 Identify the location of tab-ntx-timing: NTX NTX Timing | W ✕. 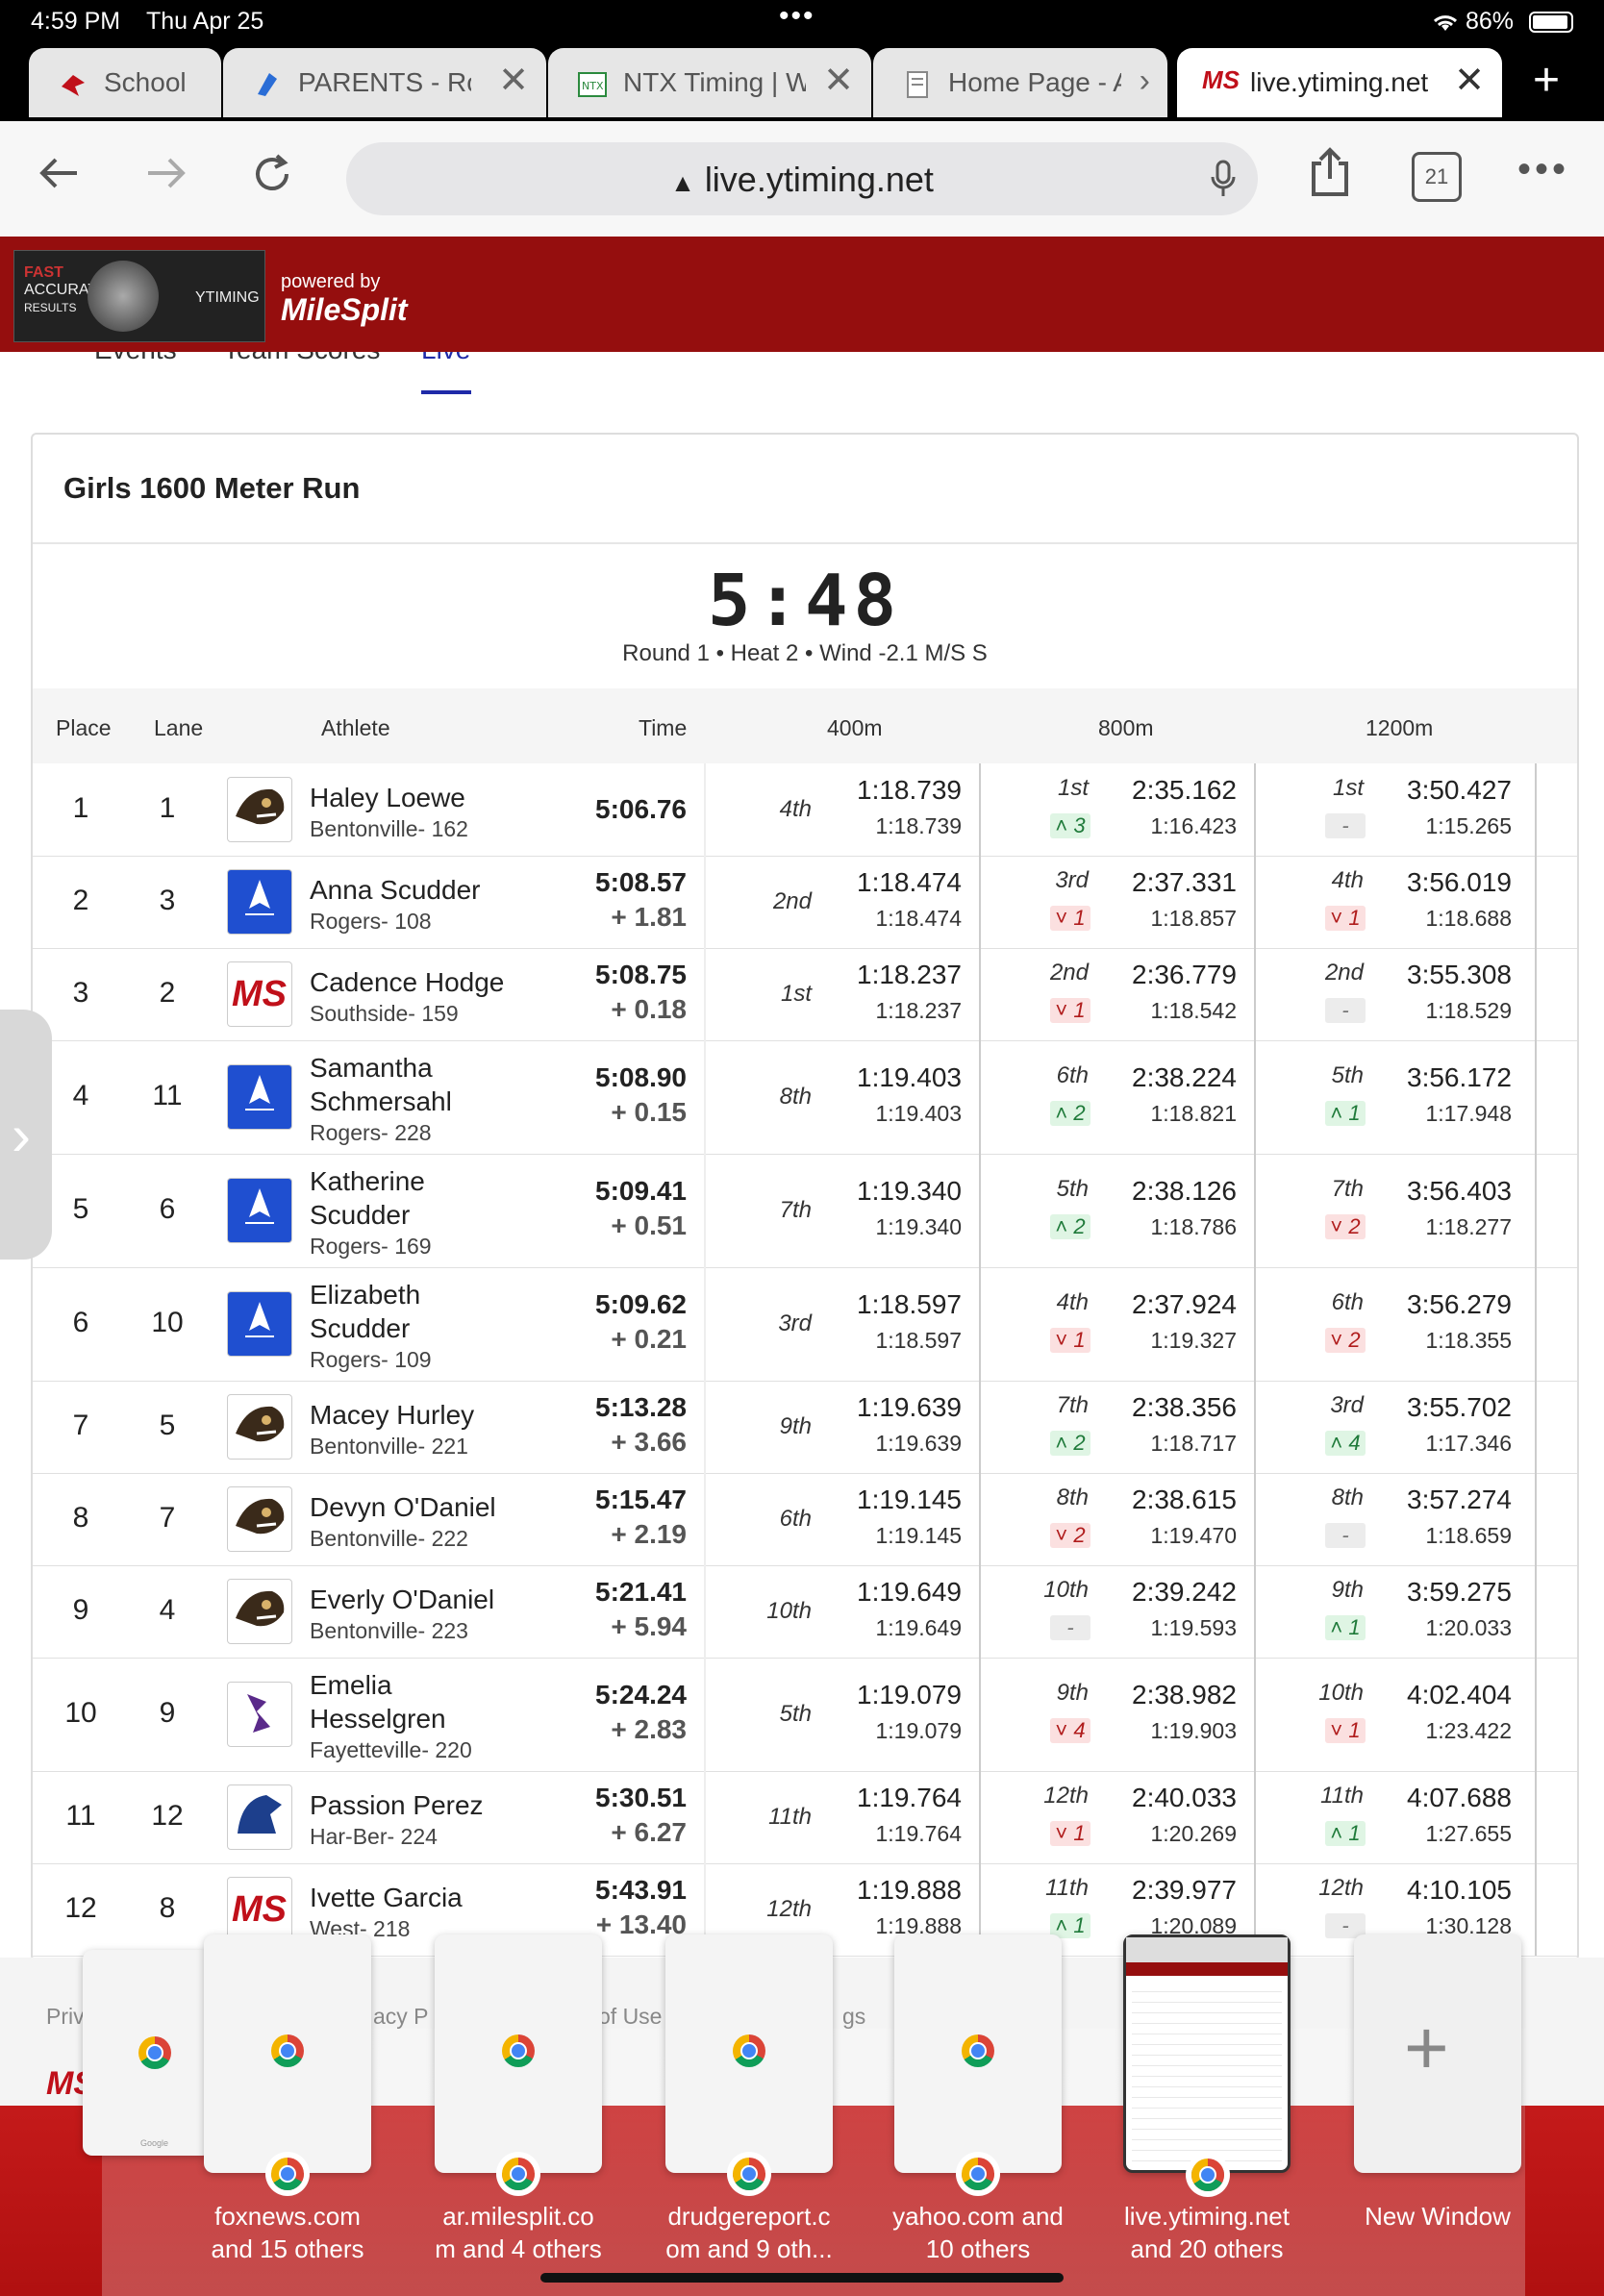
(709, 82).